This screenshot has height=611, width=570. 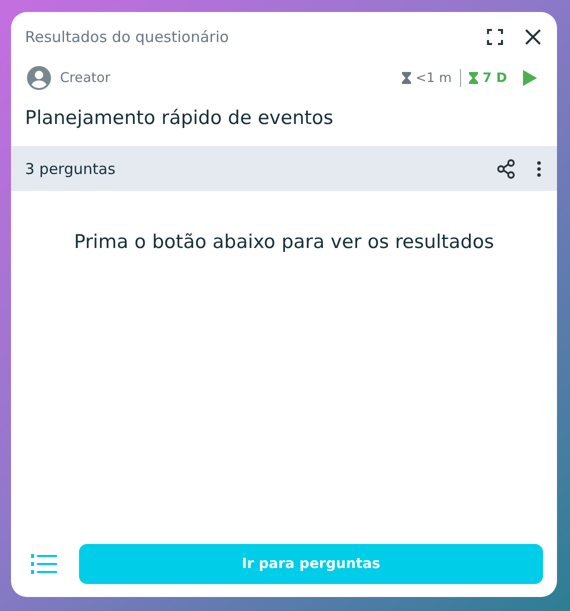 I want to click on quiz-title: Planejamento rápido de eventos, so click(x=179, y=118).